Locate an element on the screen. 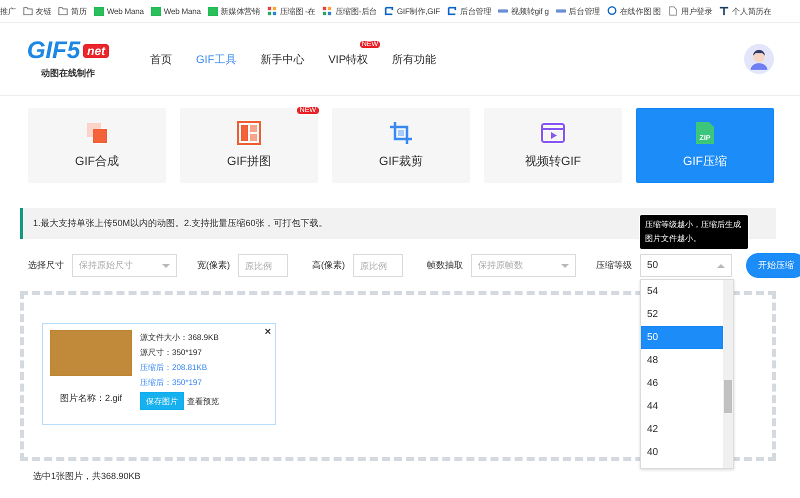 The width and height of the screenshot is (800, 498). bookmark: 视频转gif g is located at coordinates (523, 11).